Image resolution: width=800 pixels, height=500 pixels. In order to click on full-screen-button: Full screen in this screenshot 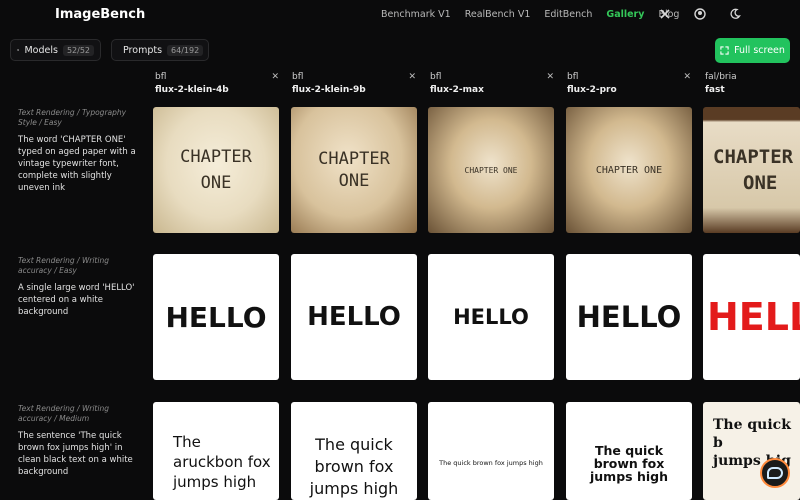, I will do `click(752, 50)`.